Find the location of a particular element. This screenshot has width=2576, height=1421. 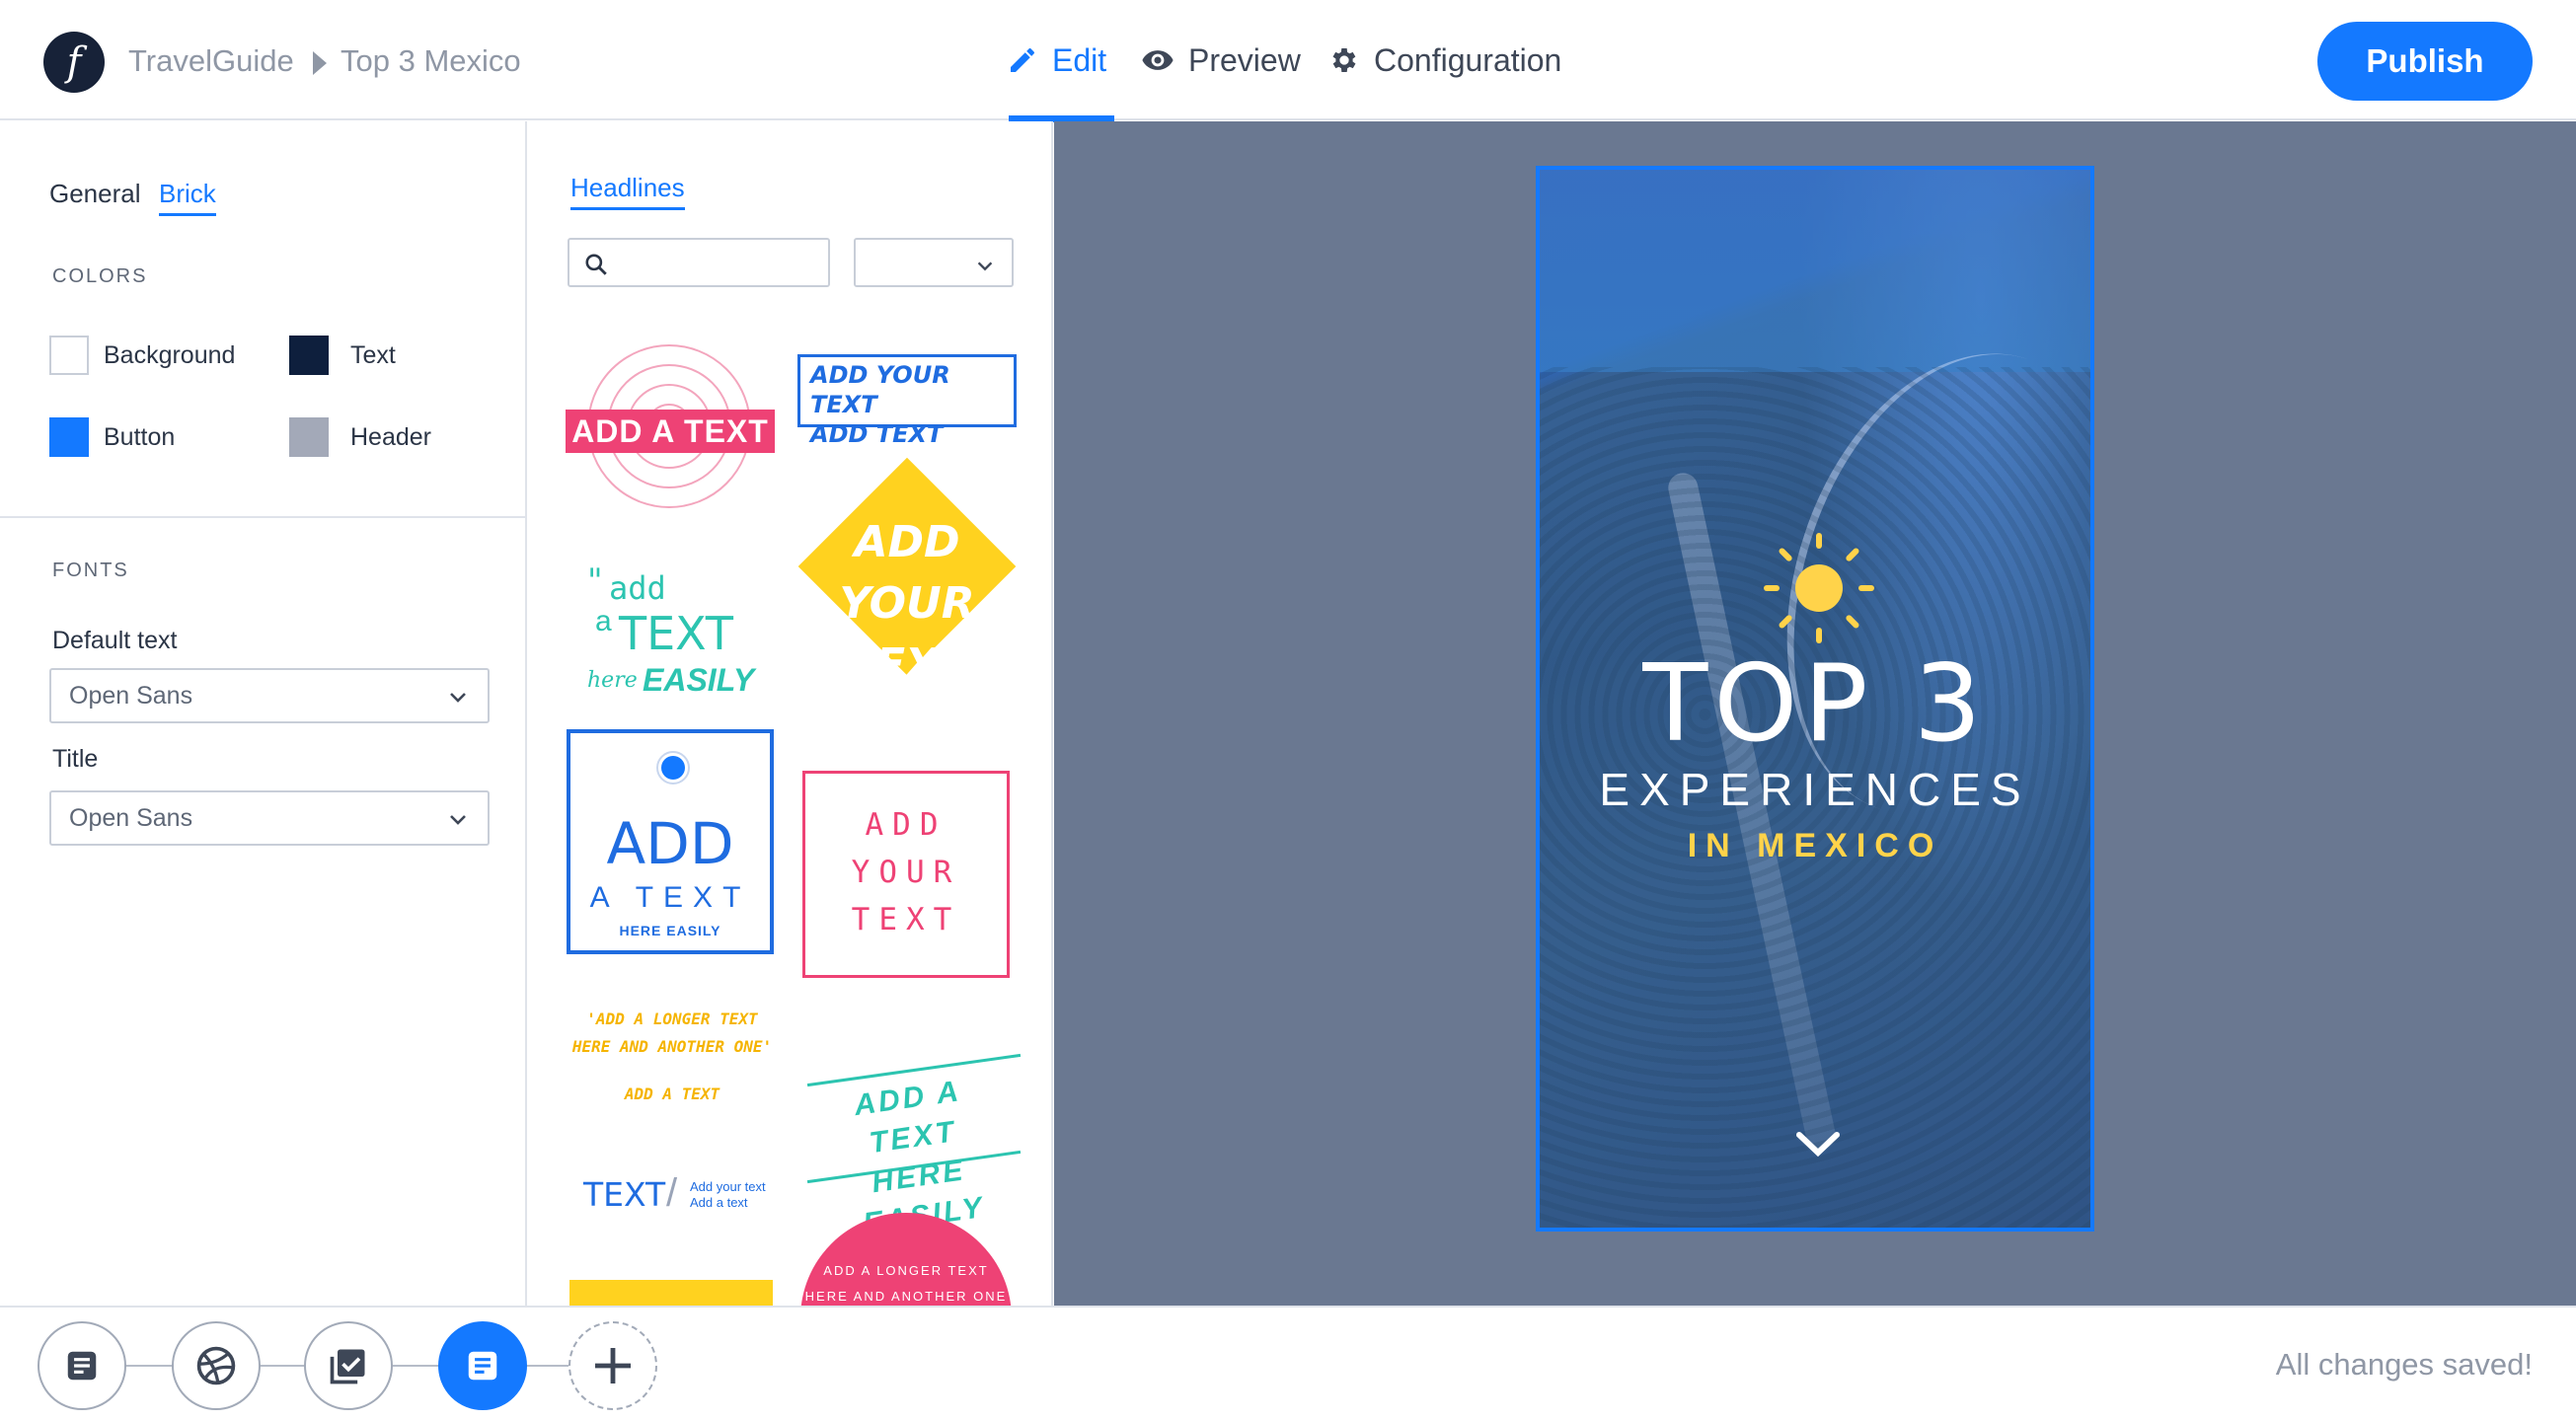

headline-template-8: ADD A TEXT HERE EASILY is located at coordinates (912, 1140).